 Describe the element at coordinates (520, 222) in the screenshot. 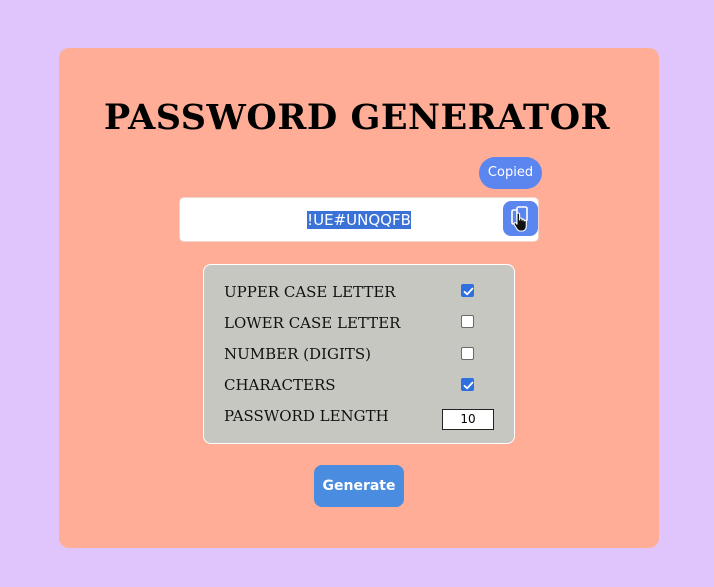

I see `hand-pointer-icon` at that location.